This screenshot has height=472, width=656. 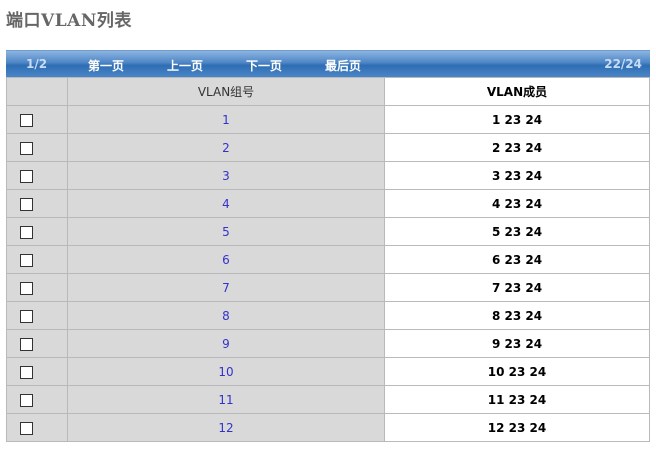 I want to click on vlan-members-cell: 6 23 24, so click(x=517, y=259).